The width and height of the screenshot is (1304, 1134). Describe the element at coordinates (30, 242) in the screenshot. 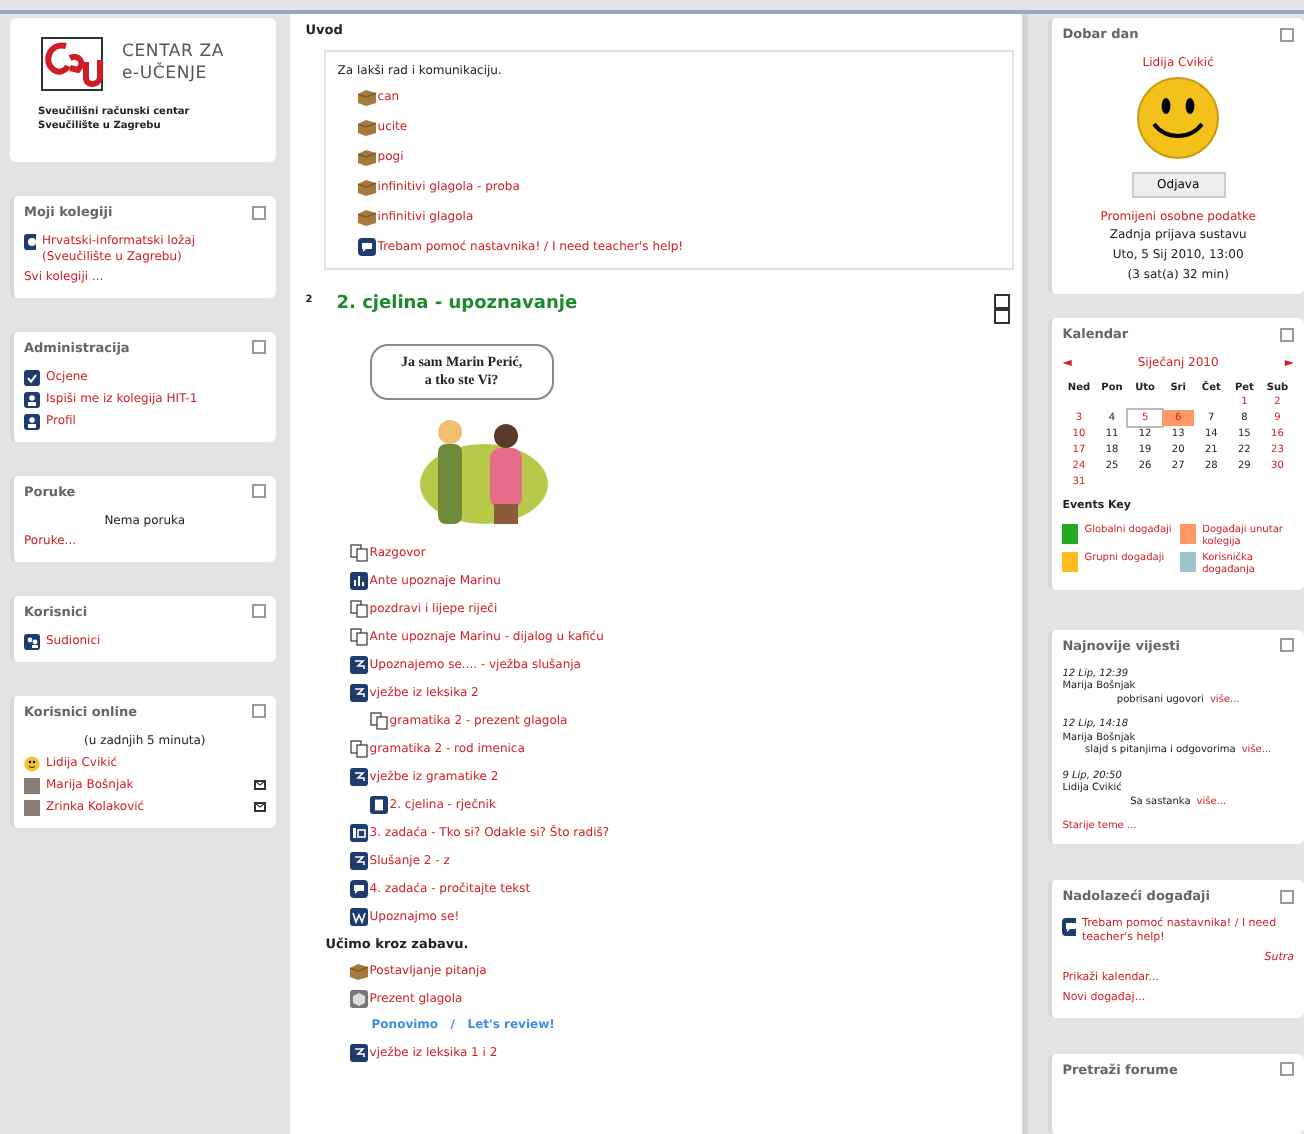

I see `course-icon` at that location.